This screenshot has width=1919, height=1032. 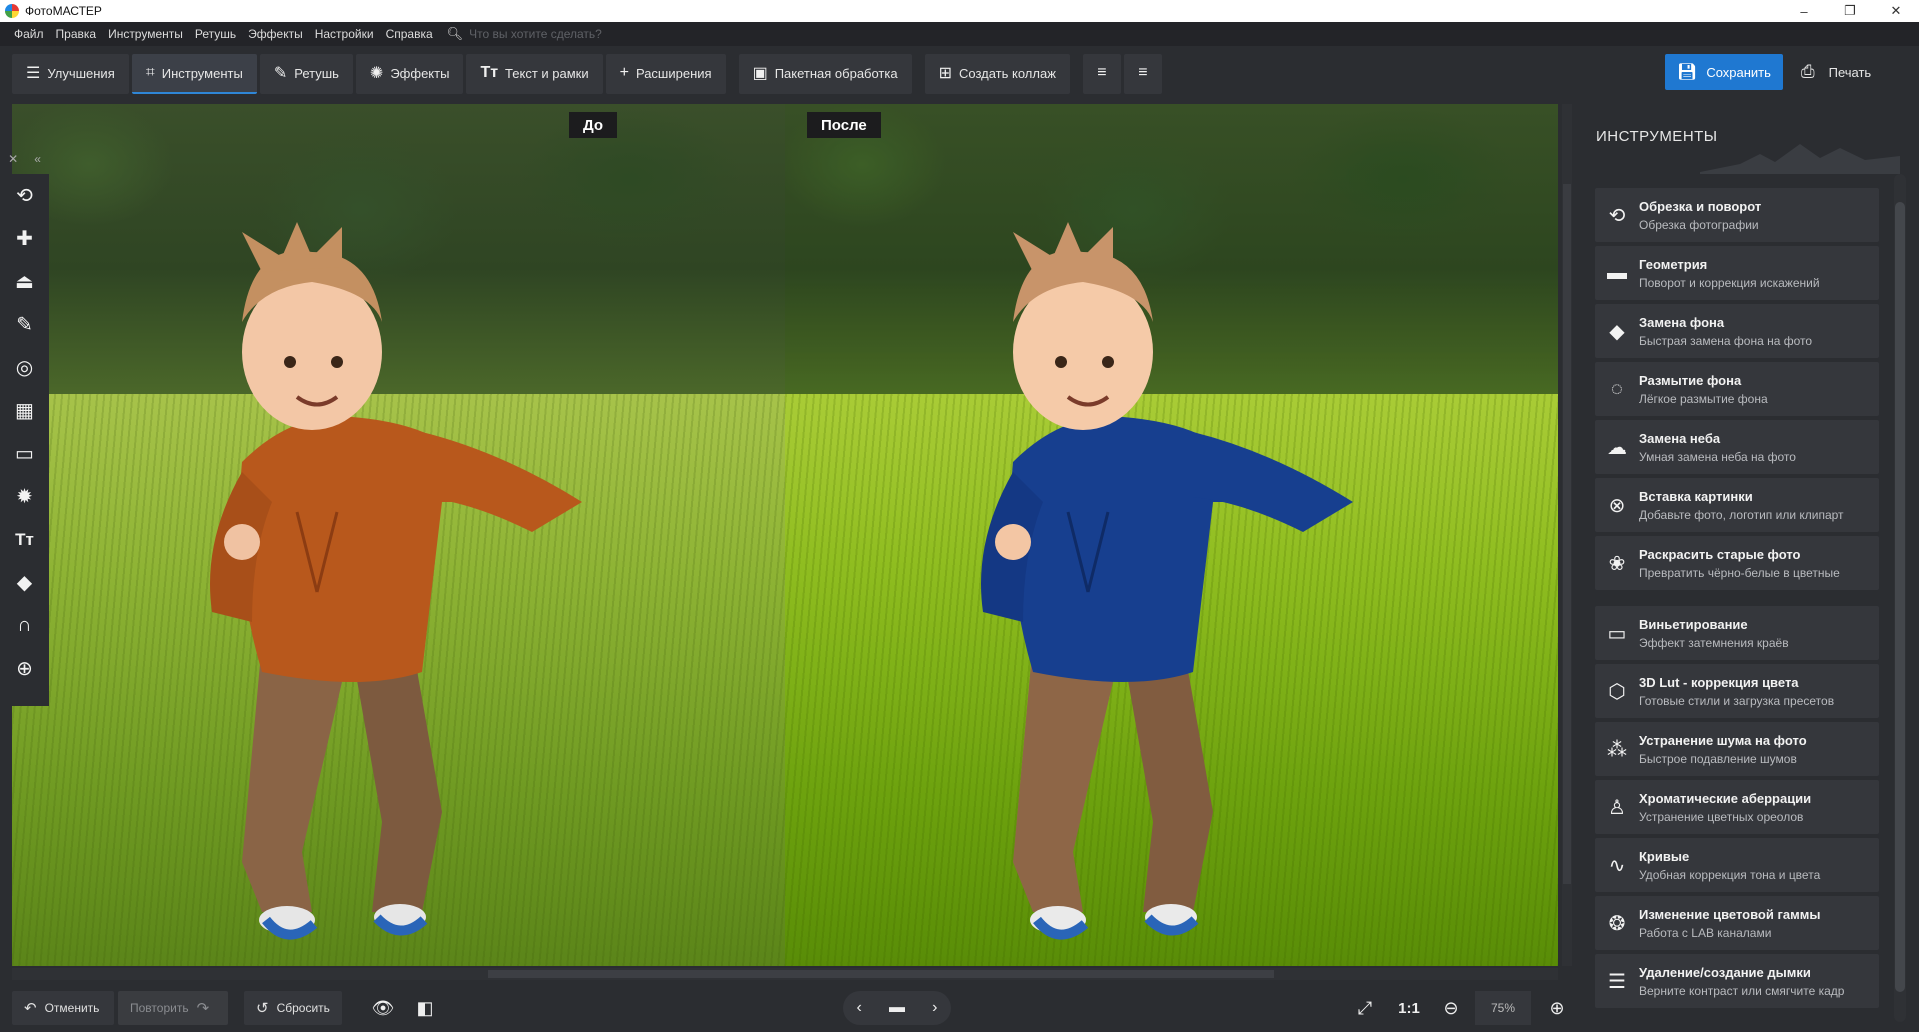 I want to click on menu-tools: Инструменты, so click(x=145, y=34).